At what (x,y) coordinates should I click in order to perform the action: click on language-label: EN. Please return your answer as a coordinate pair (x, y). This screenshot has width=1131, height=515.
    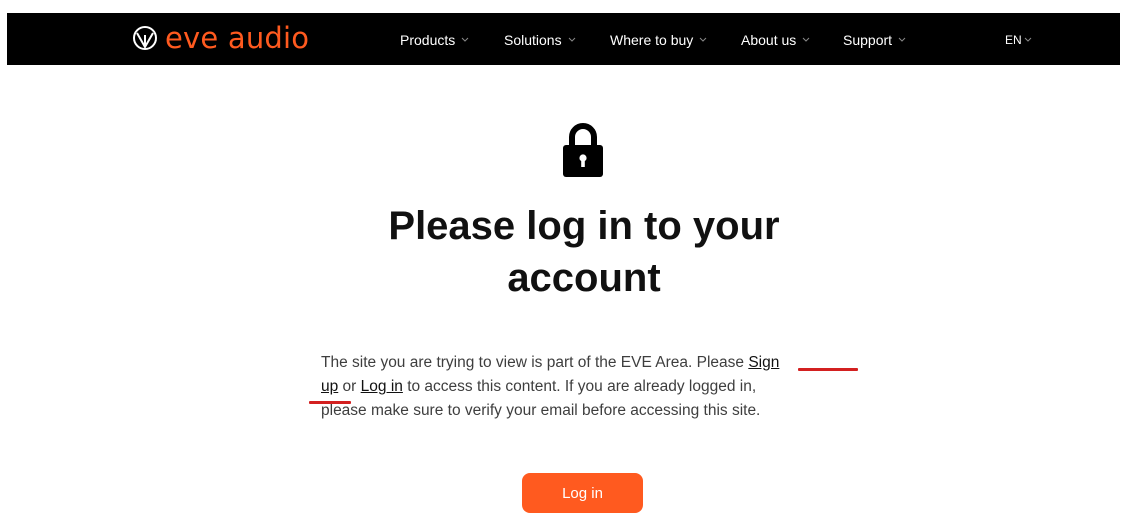
    Looking at the image, I should click on (1013, 40).